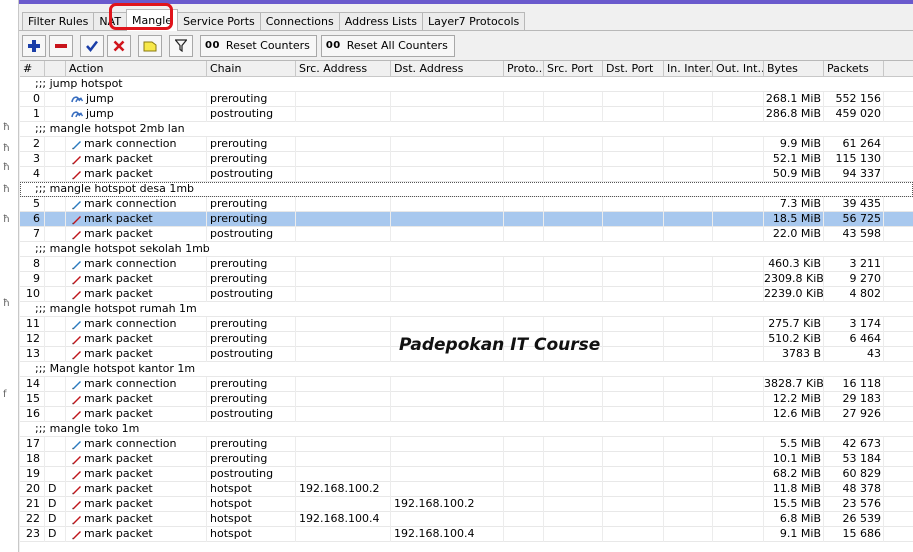  What do you see at coordinates (110, 21) in the screenshot?
I see `tab-nat: NAT` at bounding box center [110, 21].